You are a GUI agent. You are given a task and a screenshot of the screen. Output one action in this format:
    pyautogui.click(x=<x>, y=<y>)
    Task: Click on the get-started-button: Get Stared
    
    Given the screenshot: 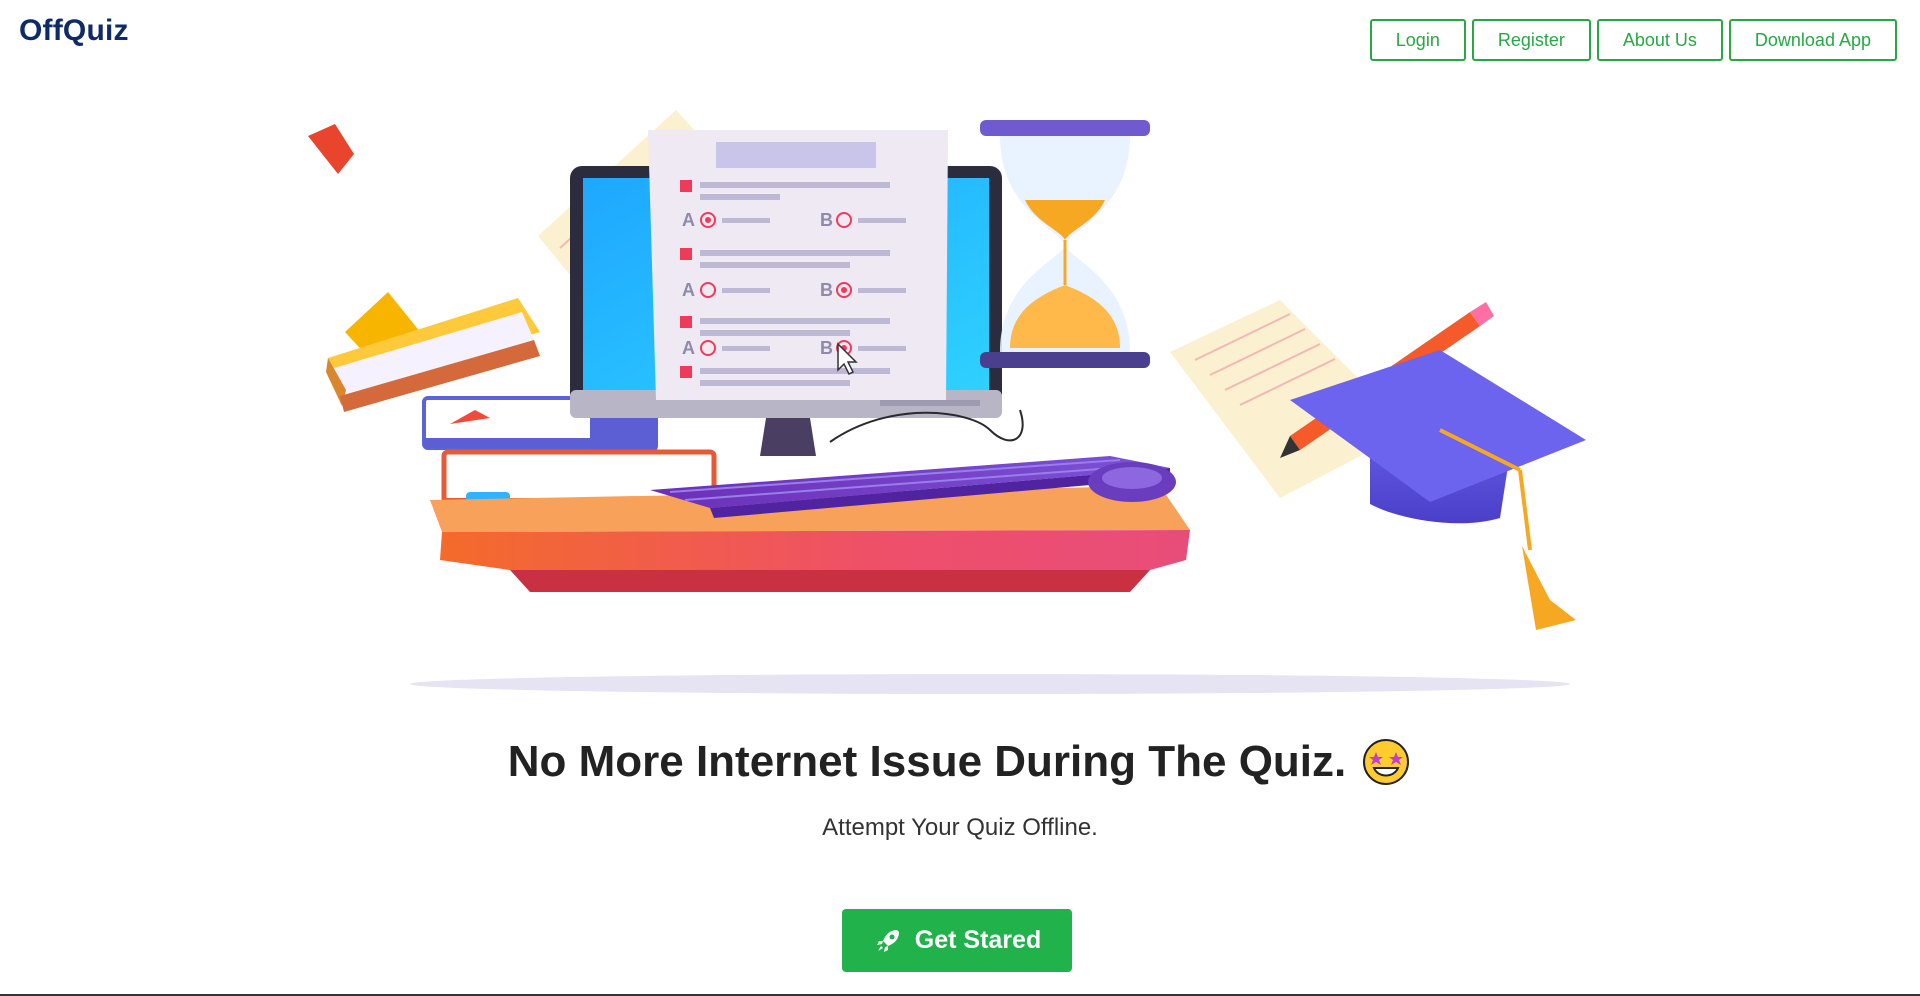 What is the action you would take?
    pyautogui.click(x=957, y=940)
    